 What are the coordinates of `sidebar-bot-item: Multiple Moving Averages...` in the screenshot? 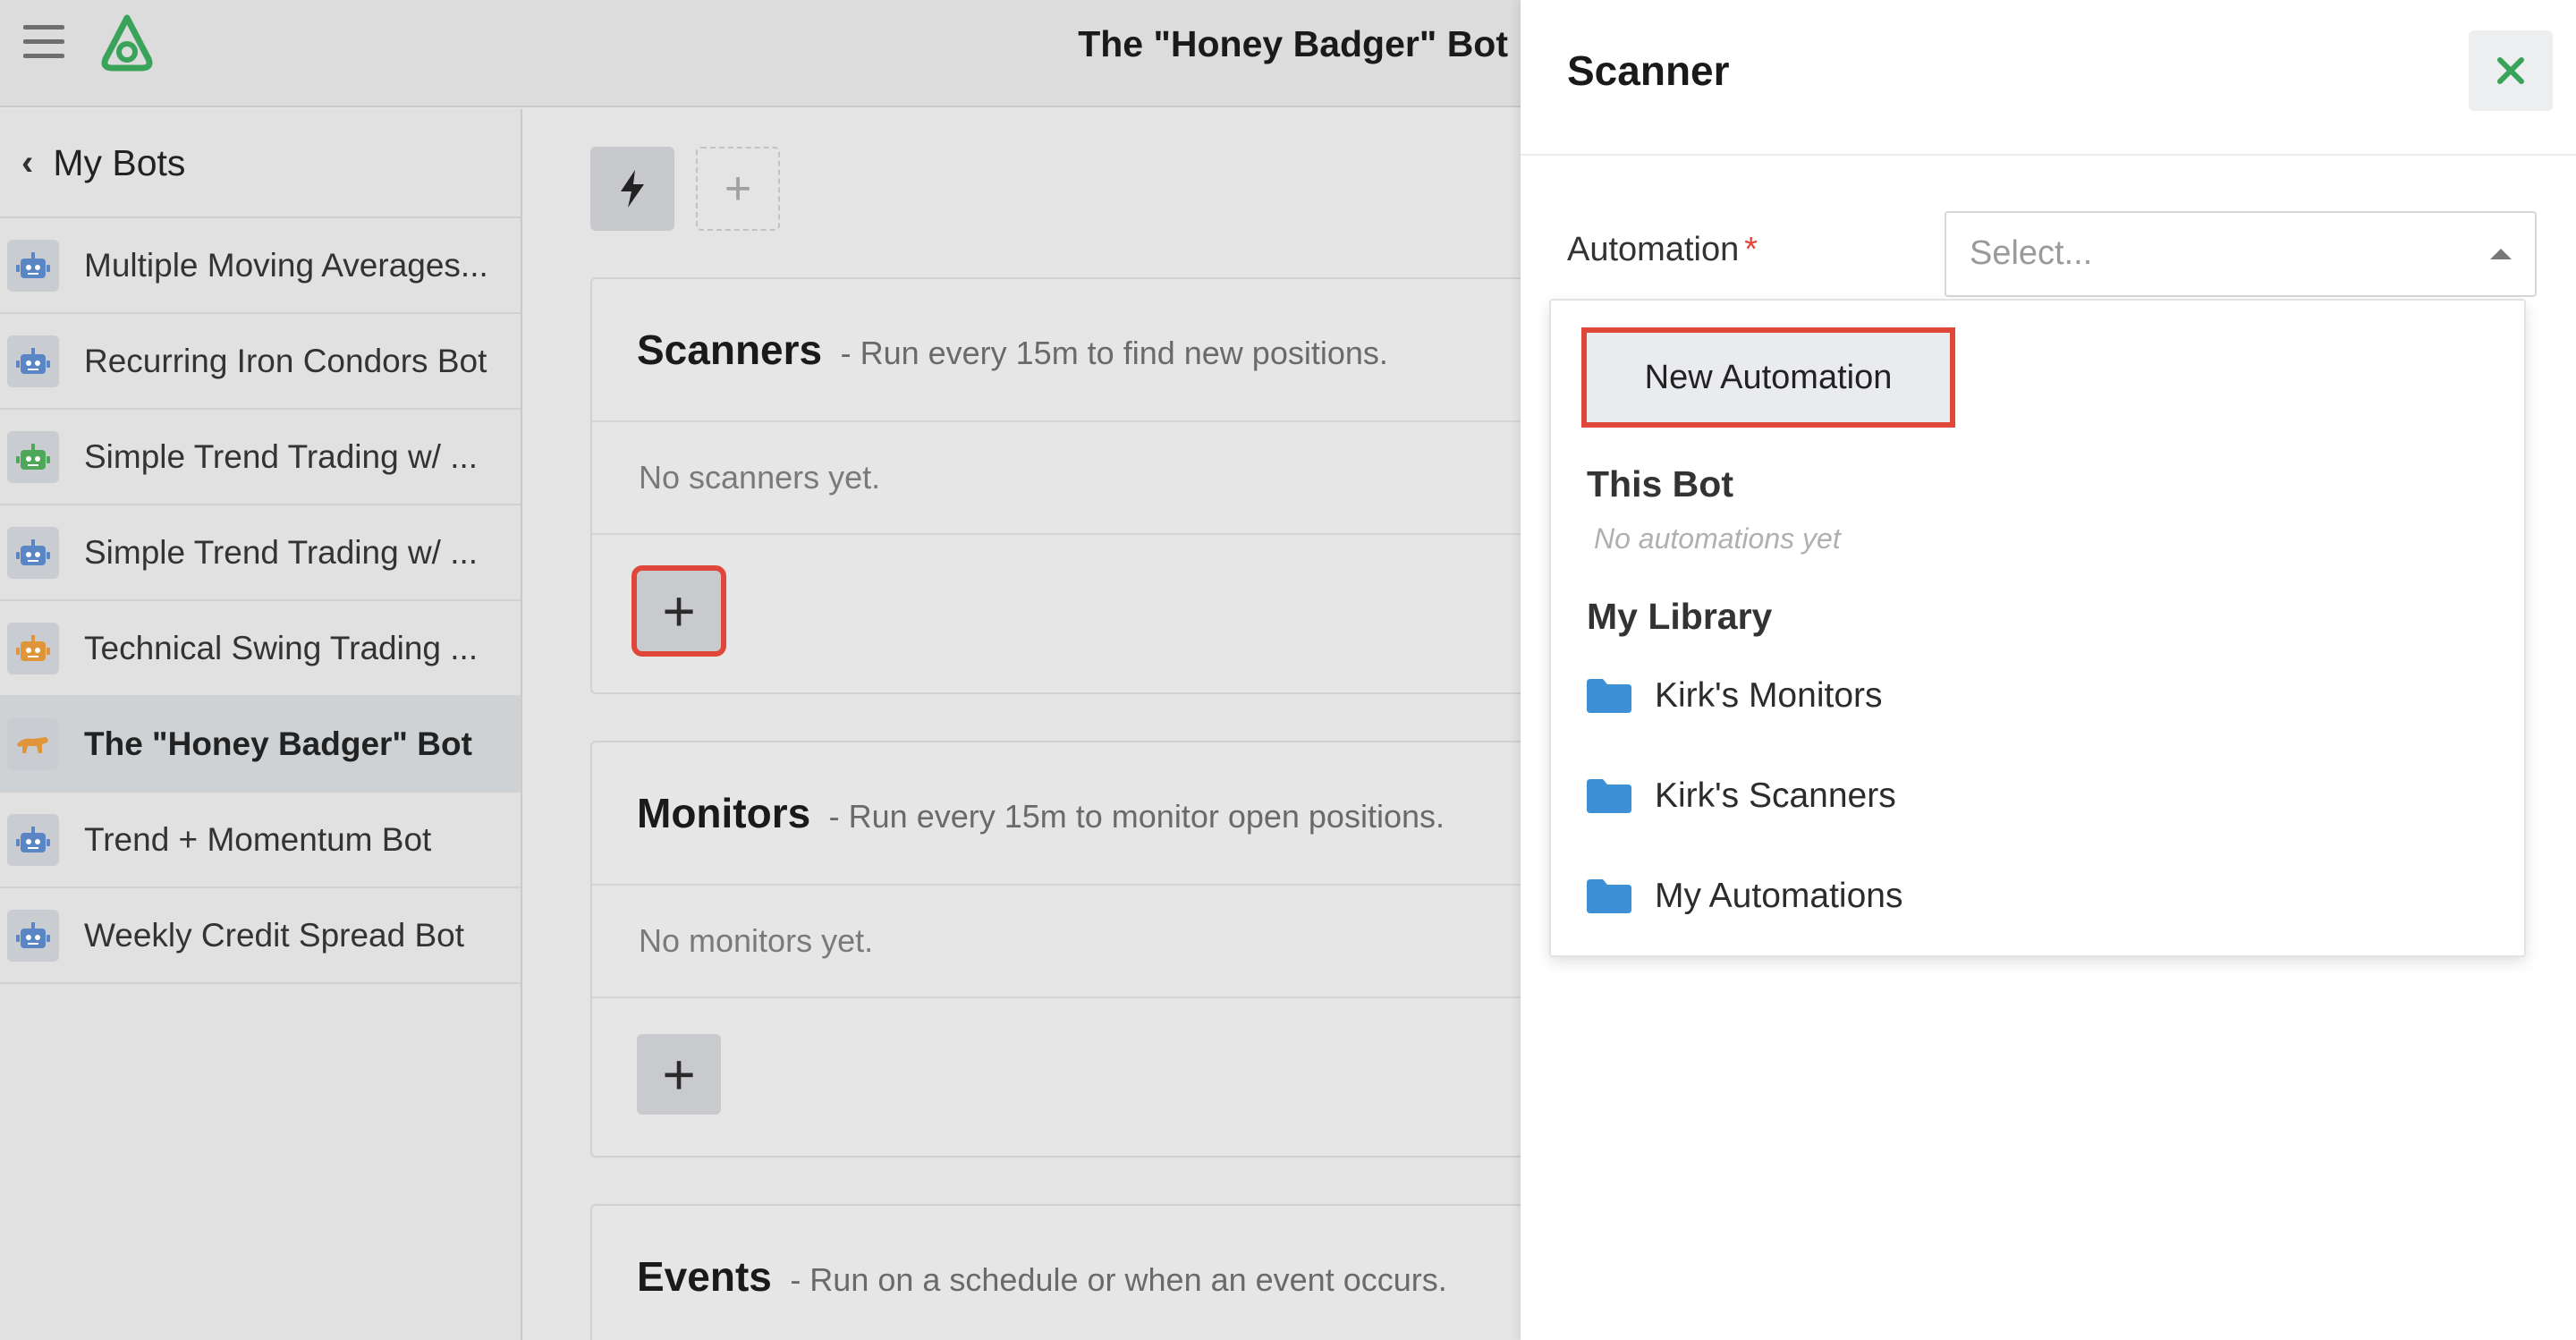 It's located at (260, 266).